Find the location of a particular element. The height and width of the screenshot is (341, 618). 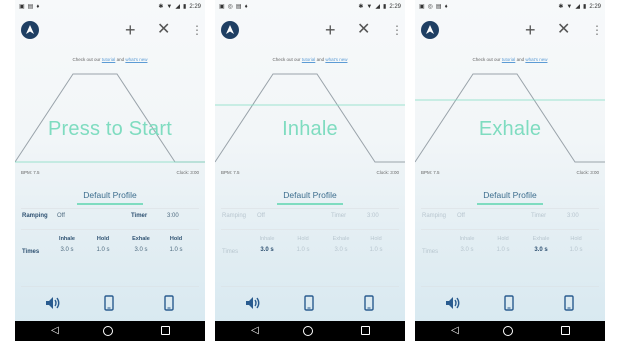

hold-header: Hold is located at coordinates (103, 239).